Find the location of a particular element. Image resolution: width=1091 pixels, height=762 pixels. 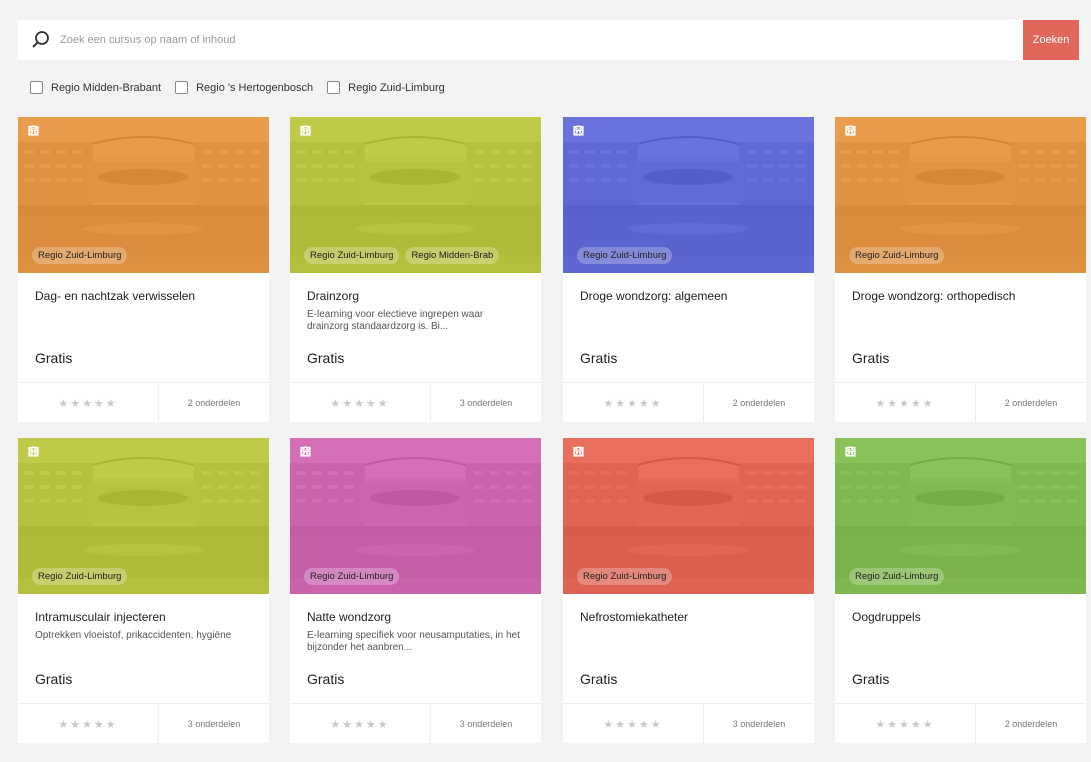

course-image: Regio Zuid-Limburg Regio Midden-Brab is located at coordinates (415, 195).